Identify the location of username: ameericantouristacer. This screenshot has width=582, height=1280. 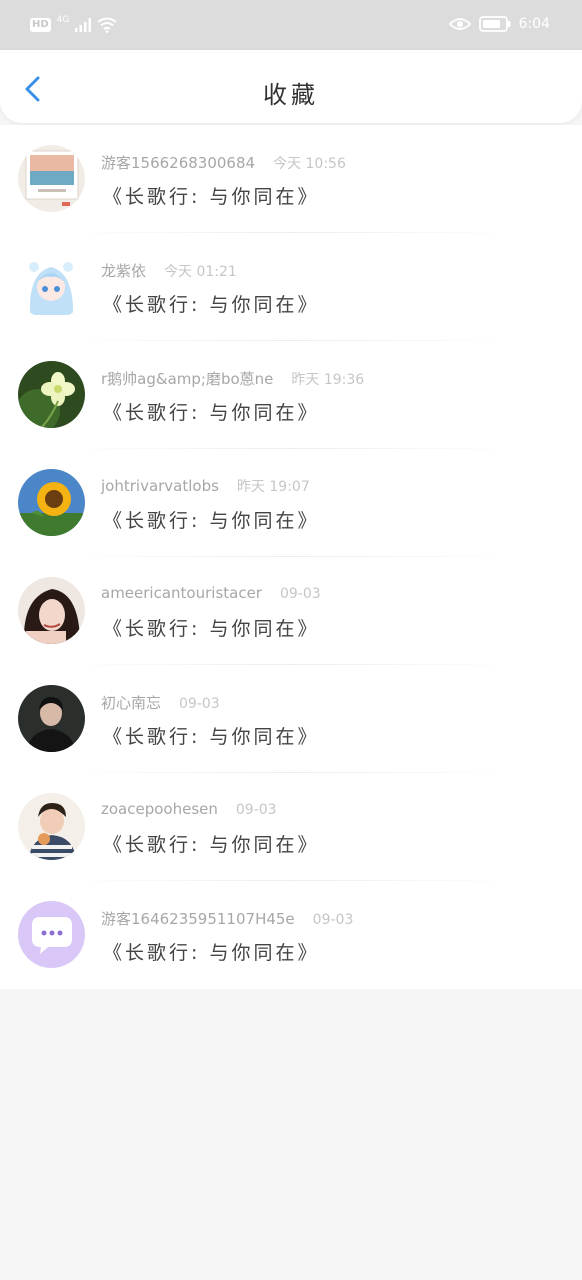
(181, 593).